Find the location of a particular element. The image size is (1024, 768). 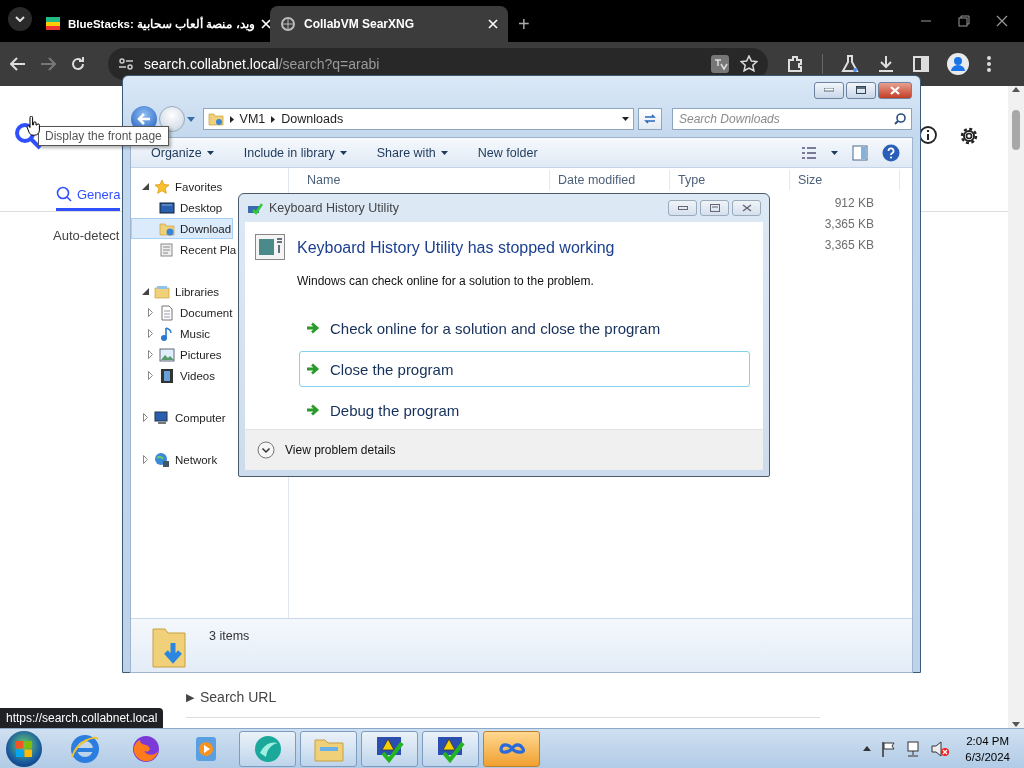

search-logo-icon is located at coordinates (28, 136).